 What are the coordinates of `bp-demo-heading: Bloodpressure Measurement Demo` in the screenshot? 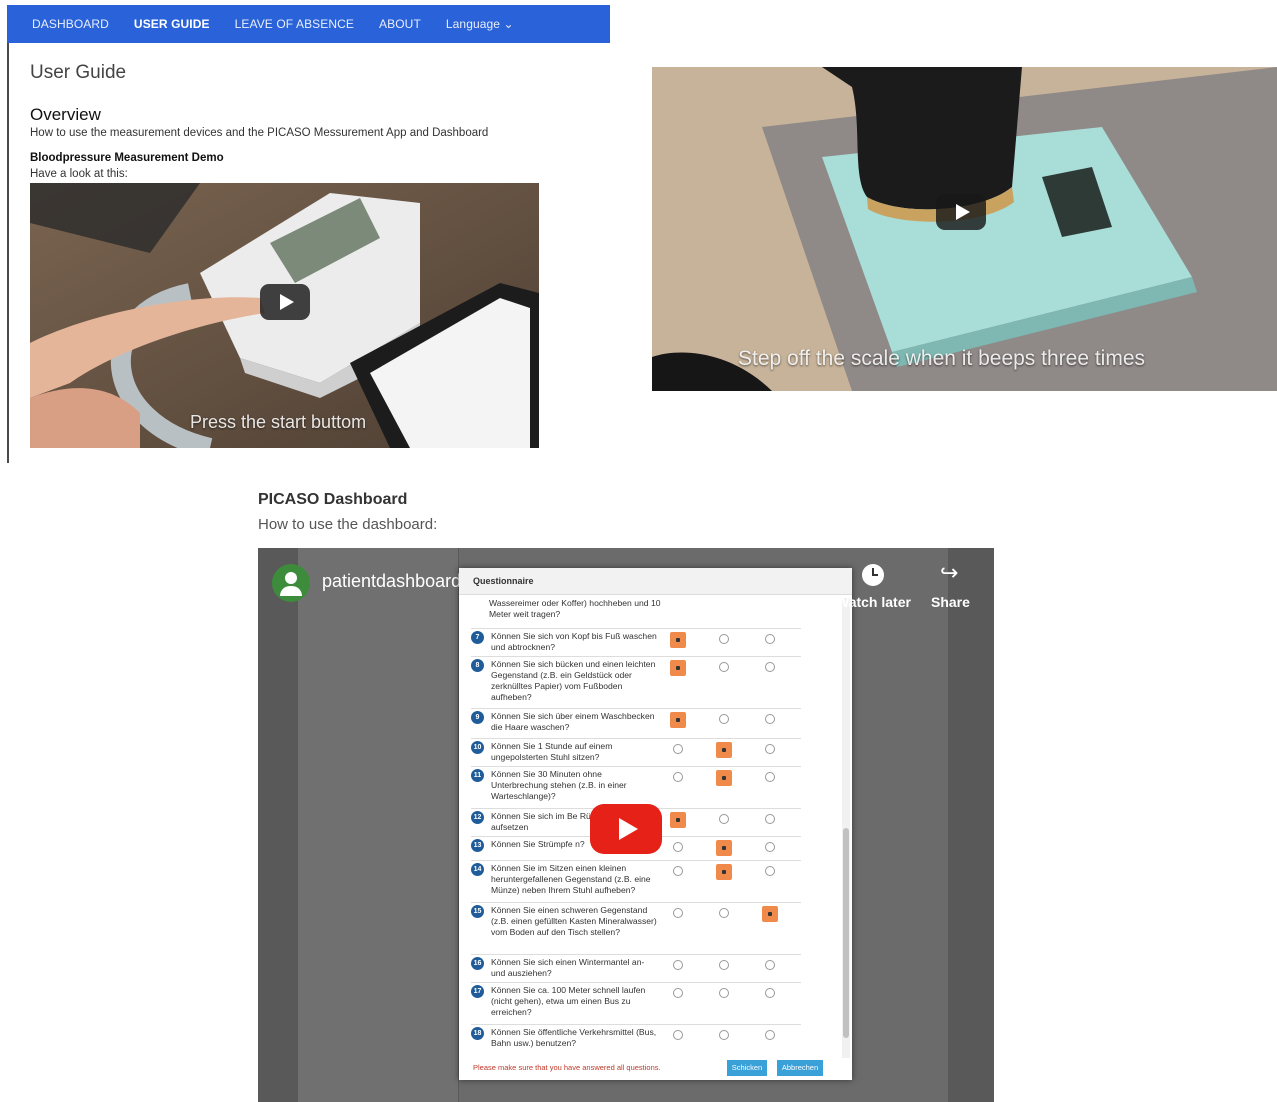 It's located at (127, 158).